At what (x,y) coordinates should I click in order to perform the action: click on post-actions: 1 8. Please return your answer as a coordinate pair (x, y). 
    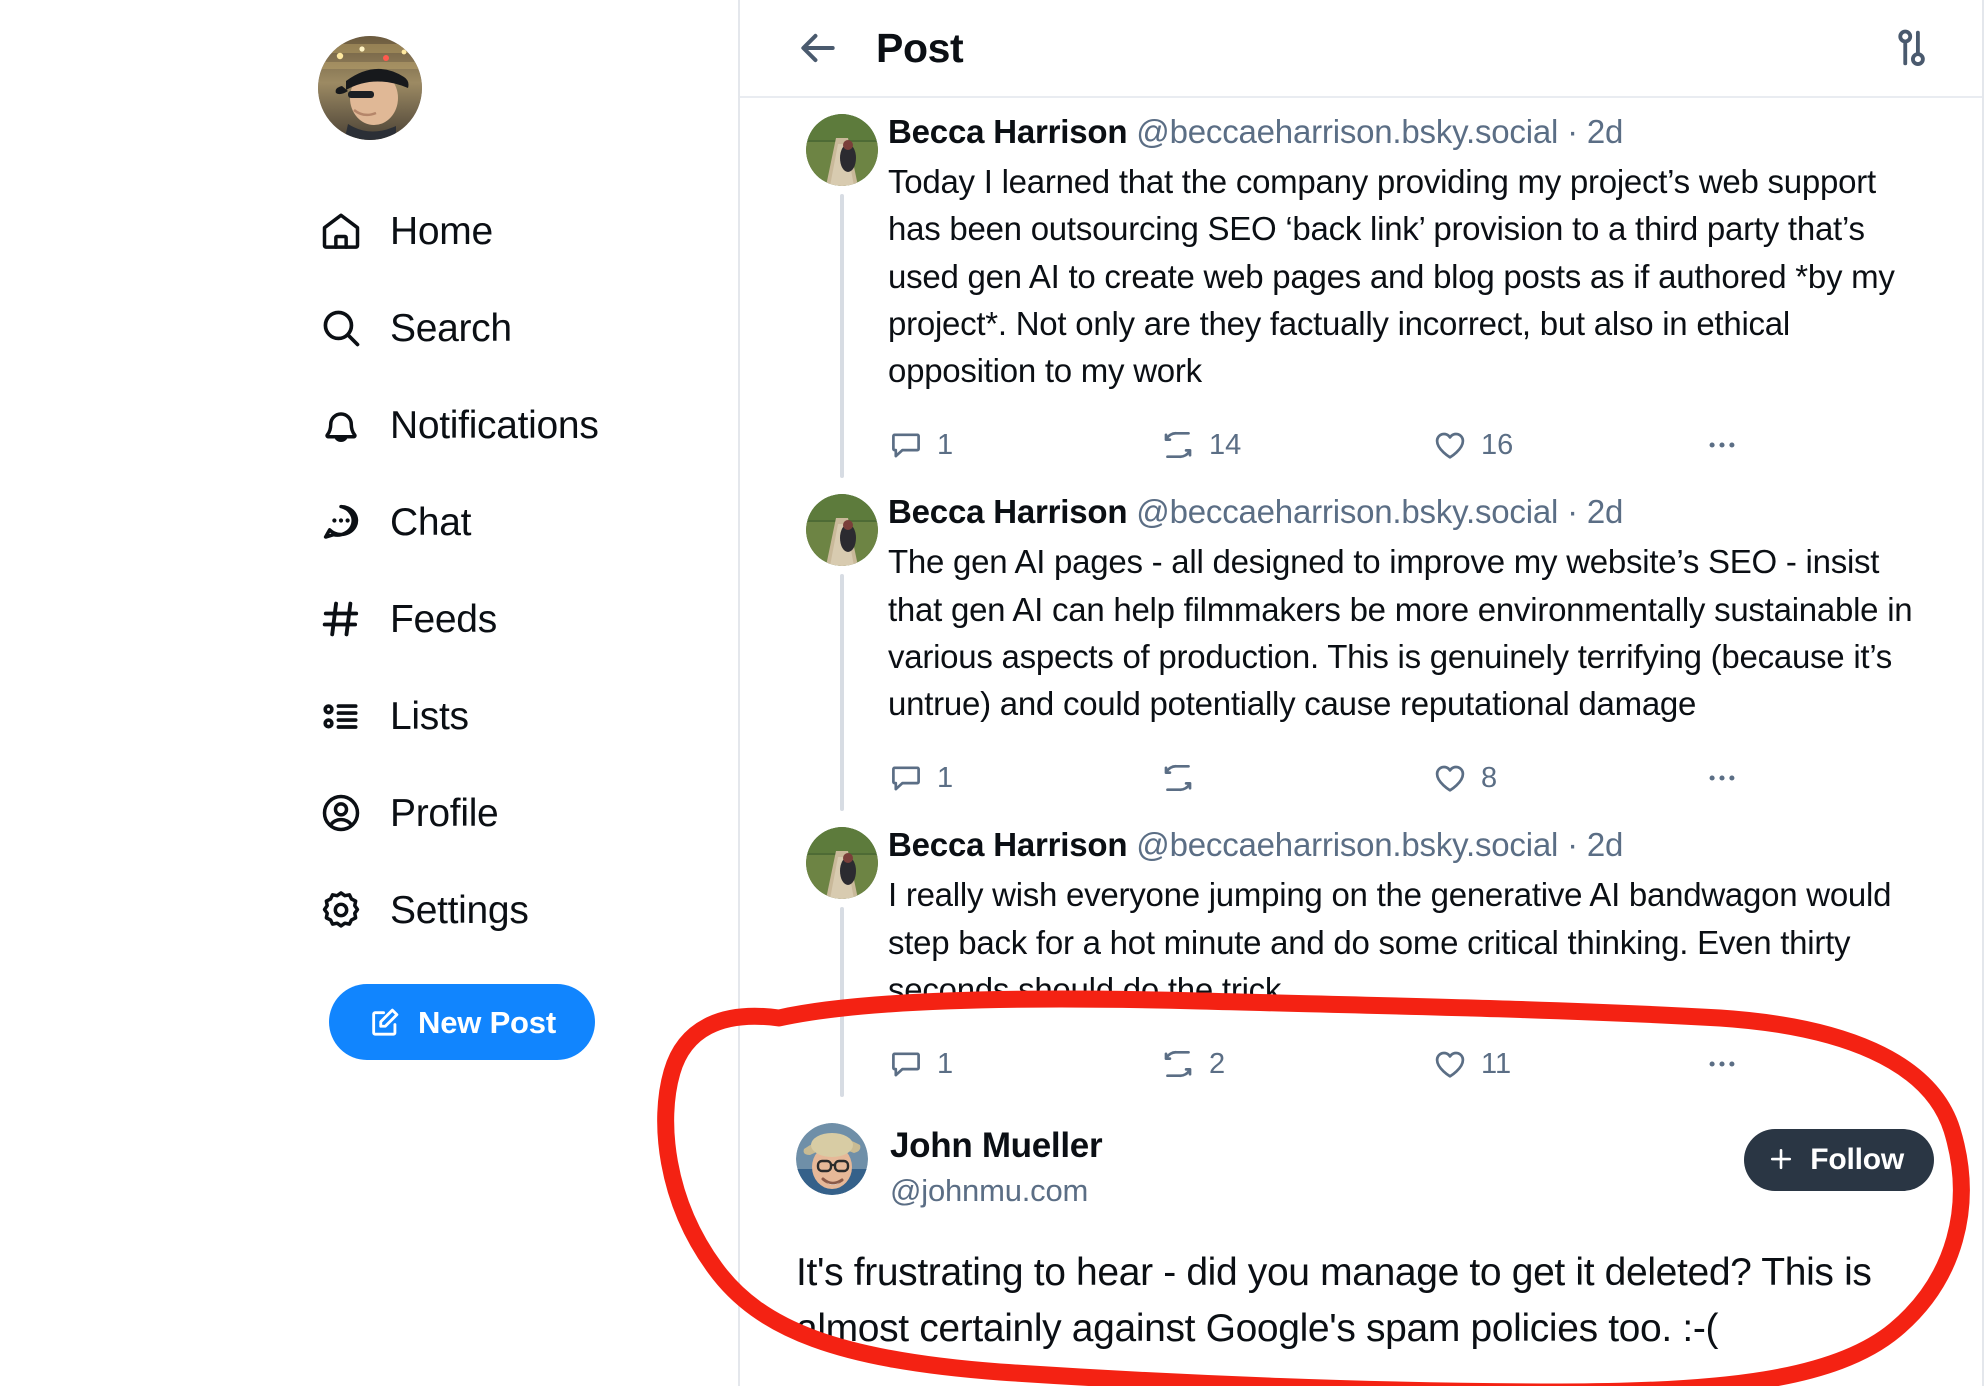
    Looking at the image, I should click on (1411, 778).